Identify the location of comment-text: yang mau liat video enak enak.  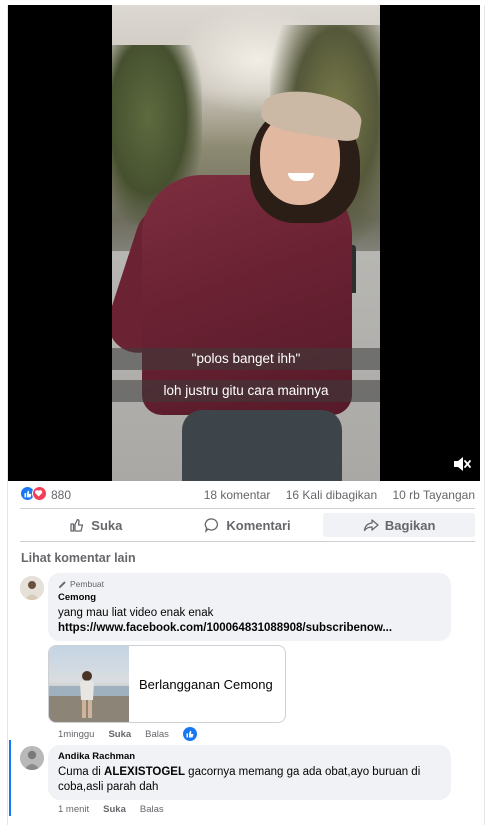
(136, 613).